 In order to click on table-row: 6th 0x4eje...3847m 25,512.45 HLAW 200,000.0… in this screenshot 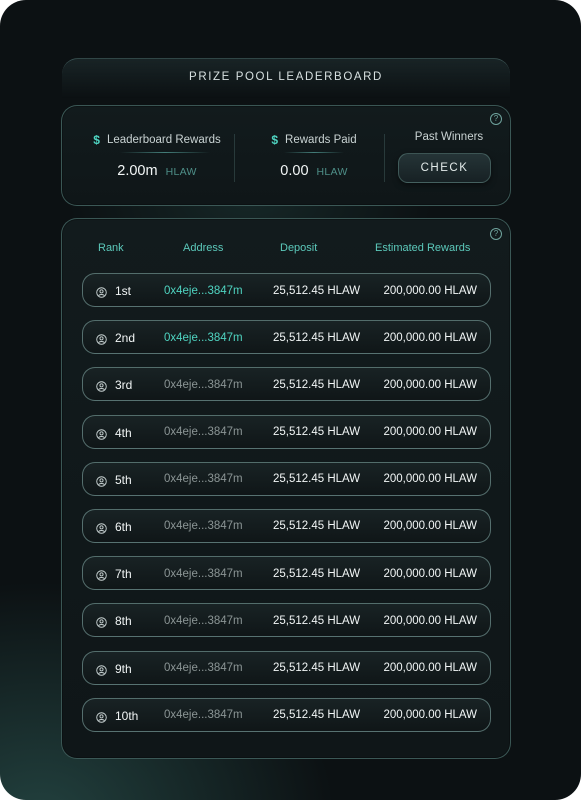, I will do `click(286, 525)`.